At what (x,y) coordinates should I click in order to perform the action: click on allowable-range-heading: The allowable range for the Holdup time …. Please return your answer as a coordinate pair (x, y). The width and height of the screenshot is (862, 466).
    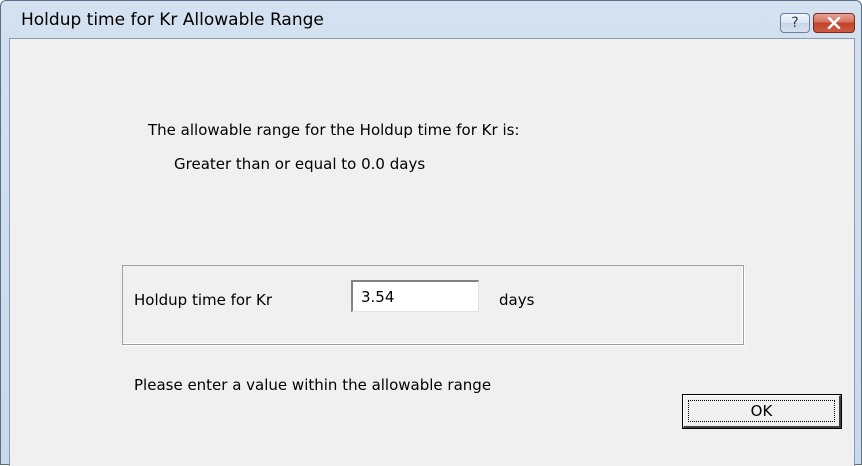
    Looking at the image, I should click on (334, 130).